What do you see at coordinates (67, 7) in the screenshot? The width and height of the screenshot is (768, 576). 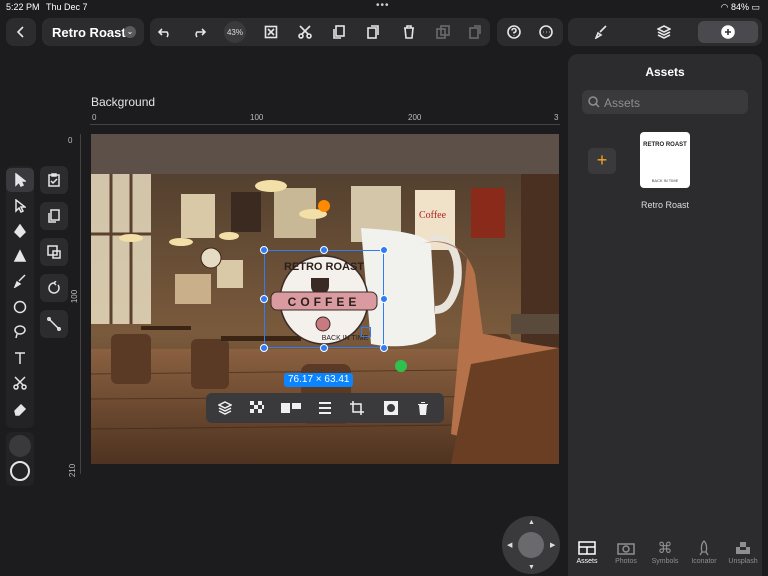 I see `status-date: Thu Dec 7` at bounding box center [67, 7].